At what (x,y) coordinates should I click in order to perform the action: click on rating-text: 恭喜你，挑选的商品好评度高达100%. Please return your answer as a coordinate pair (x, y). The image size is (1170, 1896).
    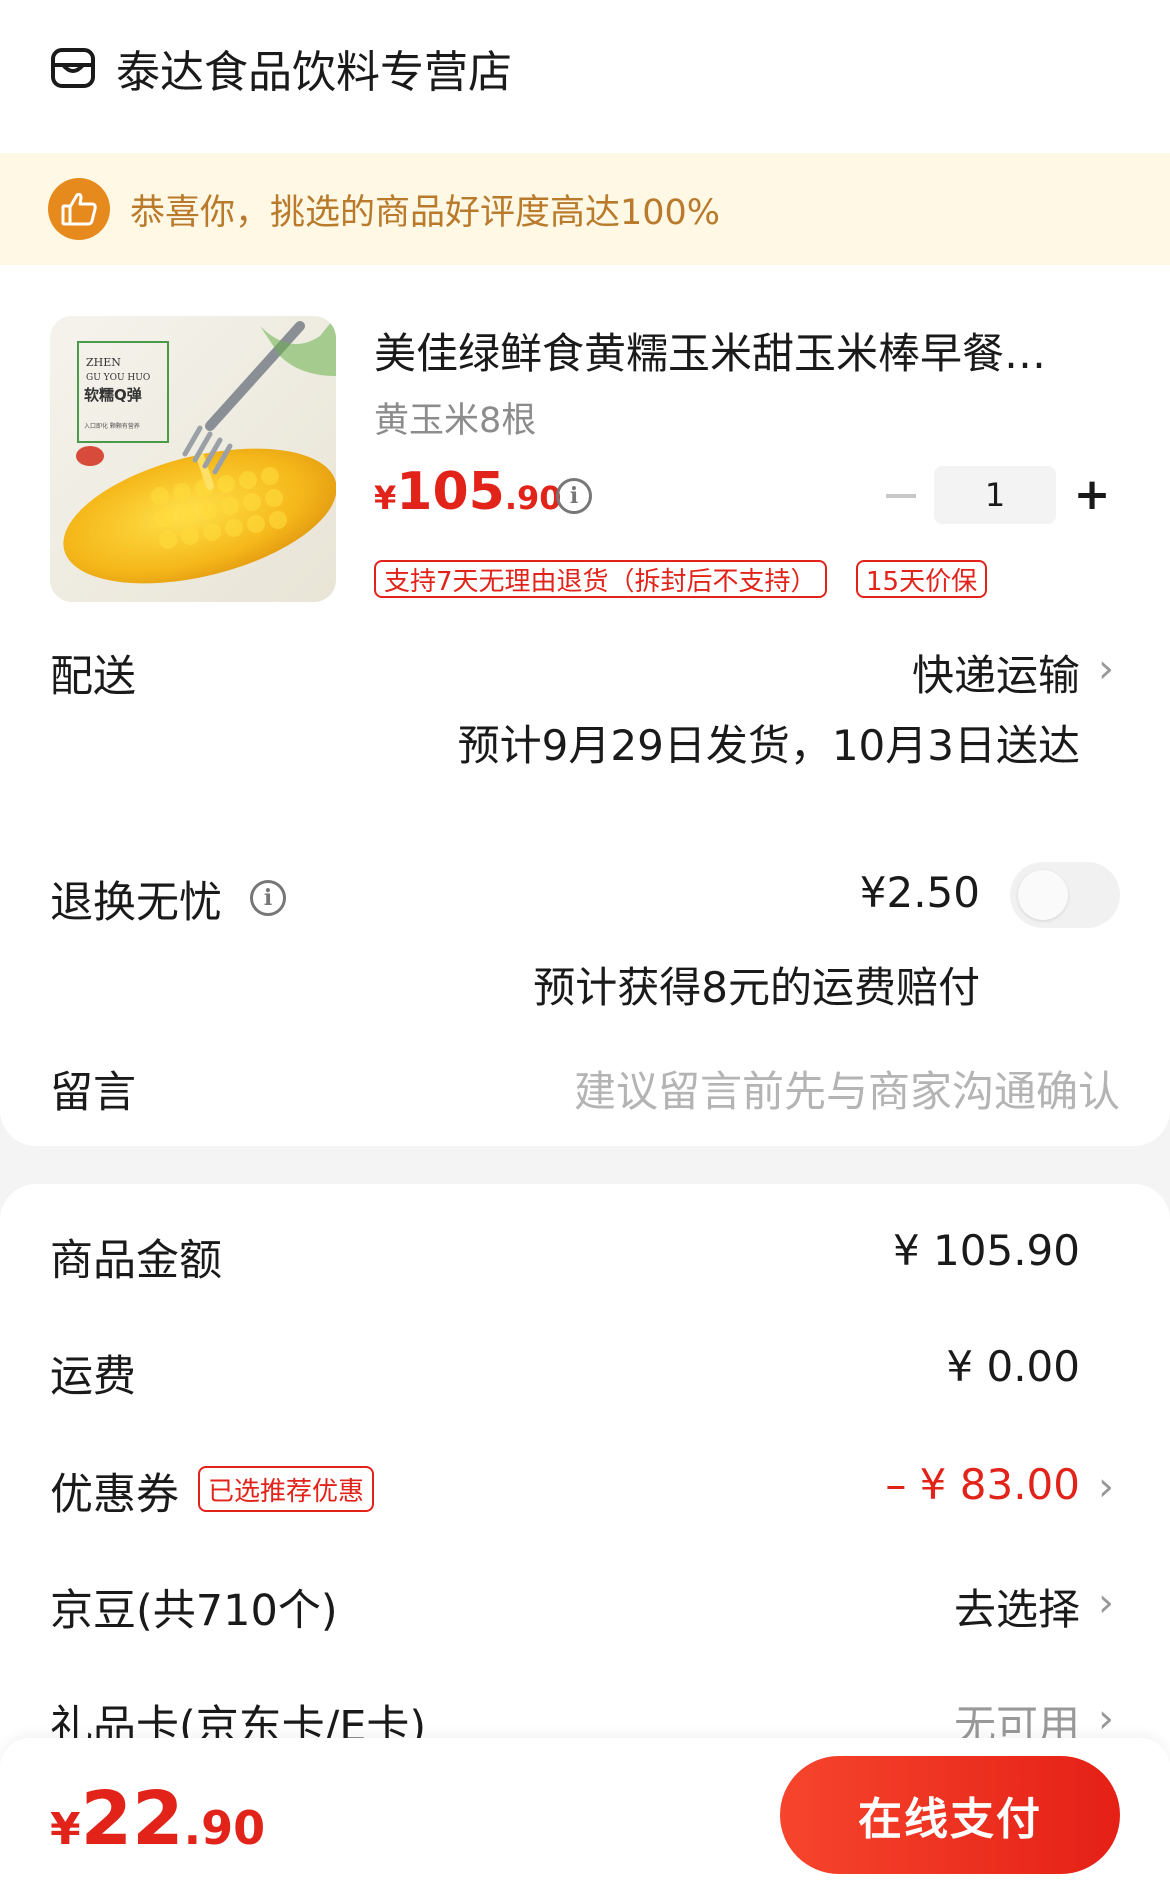
    Looking at the image, I should click on (425, 212).